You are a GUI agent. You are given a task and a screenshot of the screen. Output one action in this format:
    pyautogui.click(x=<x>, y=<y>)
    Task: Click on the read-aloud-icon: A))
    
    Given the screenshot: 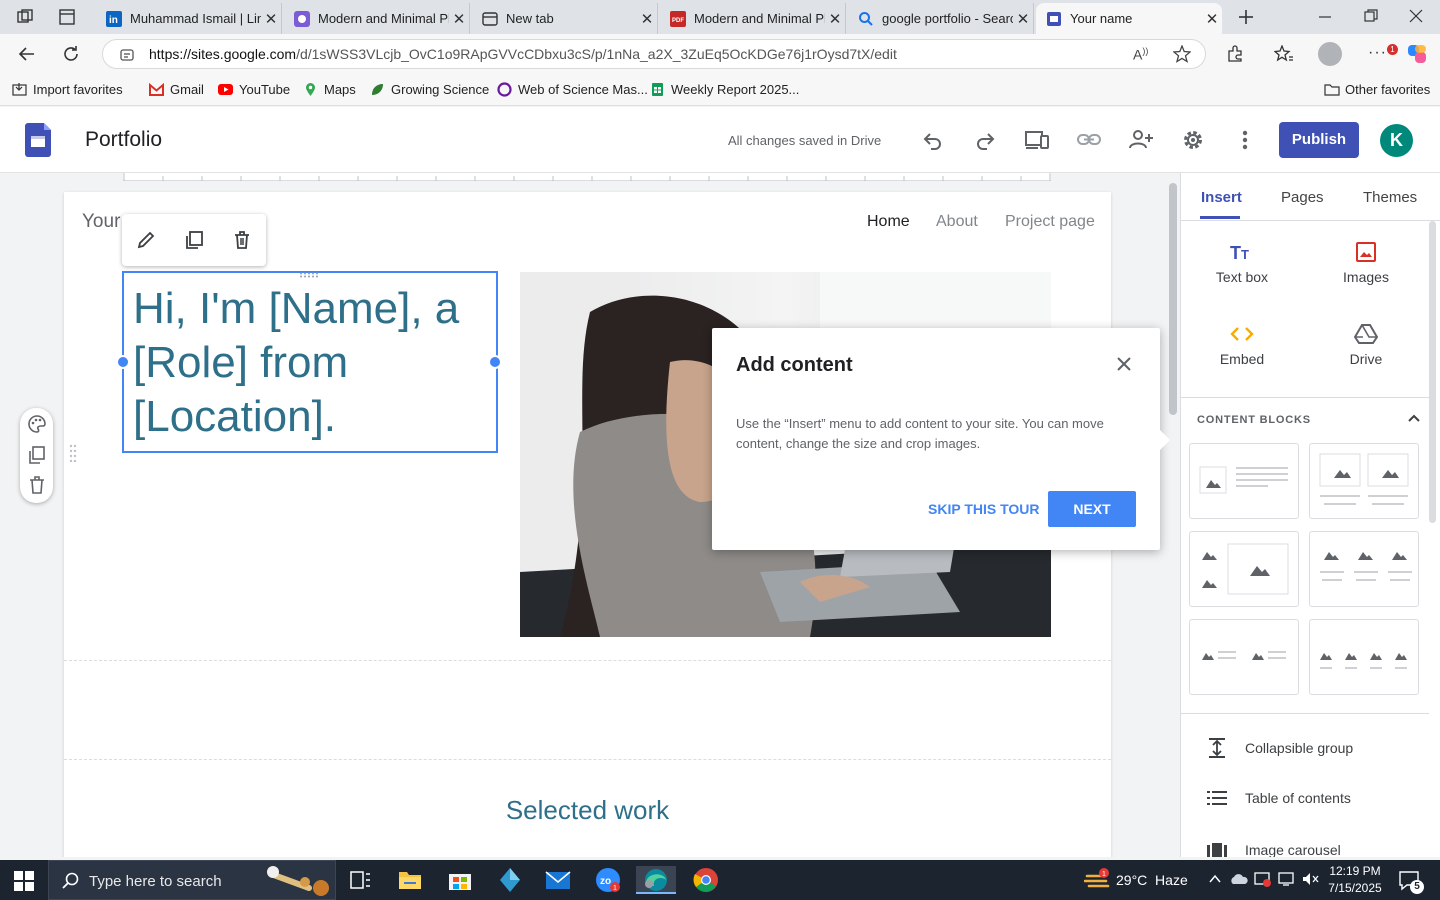 What is the action you would take?
    pyautogui.click(x=1140, y=54)
    